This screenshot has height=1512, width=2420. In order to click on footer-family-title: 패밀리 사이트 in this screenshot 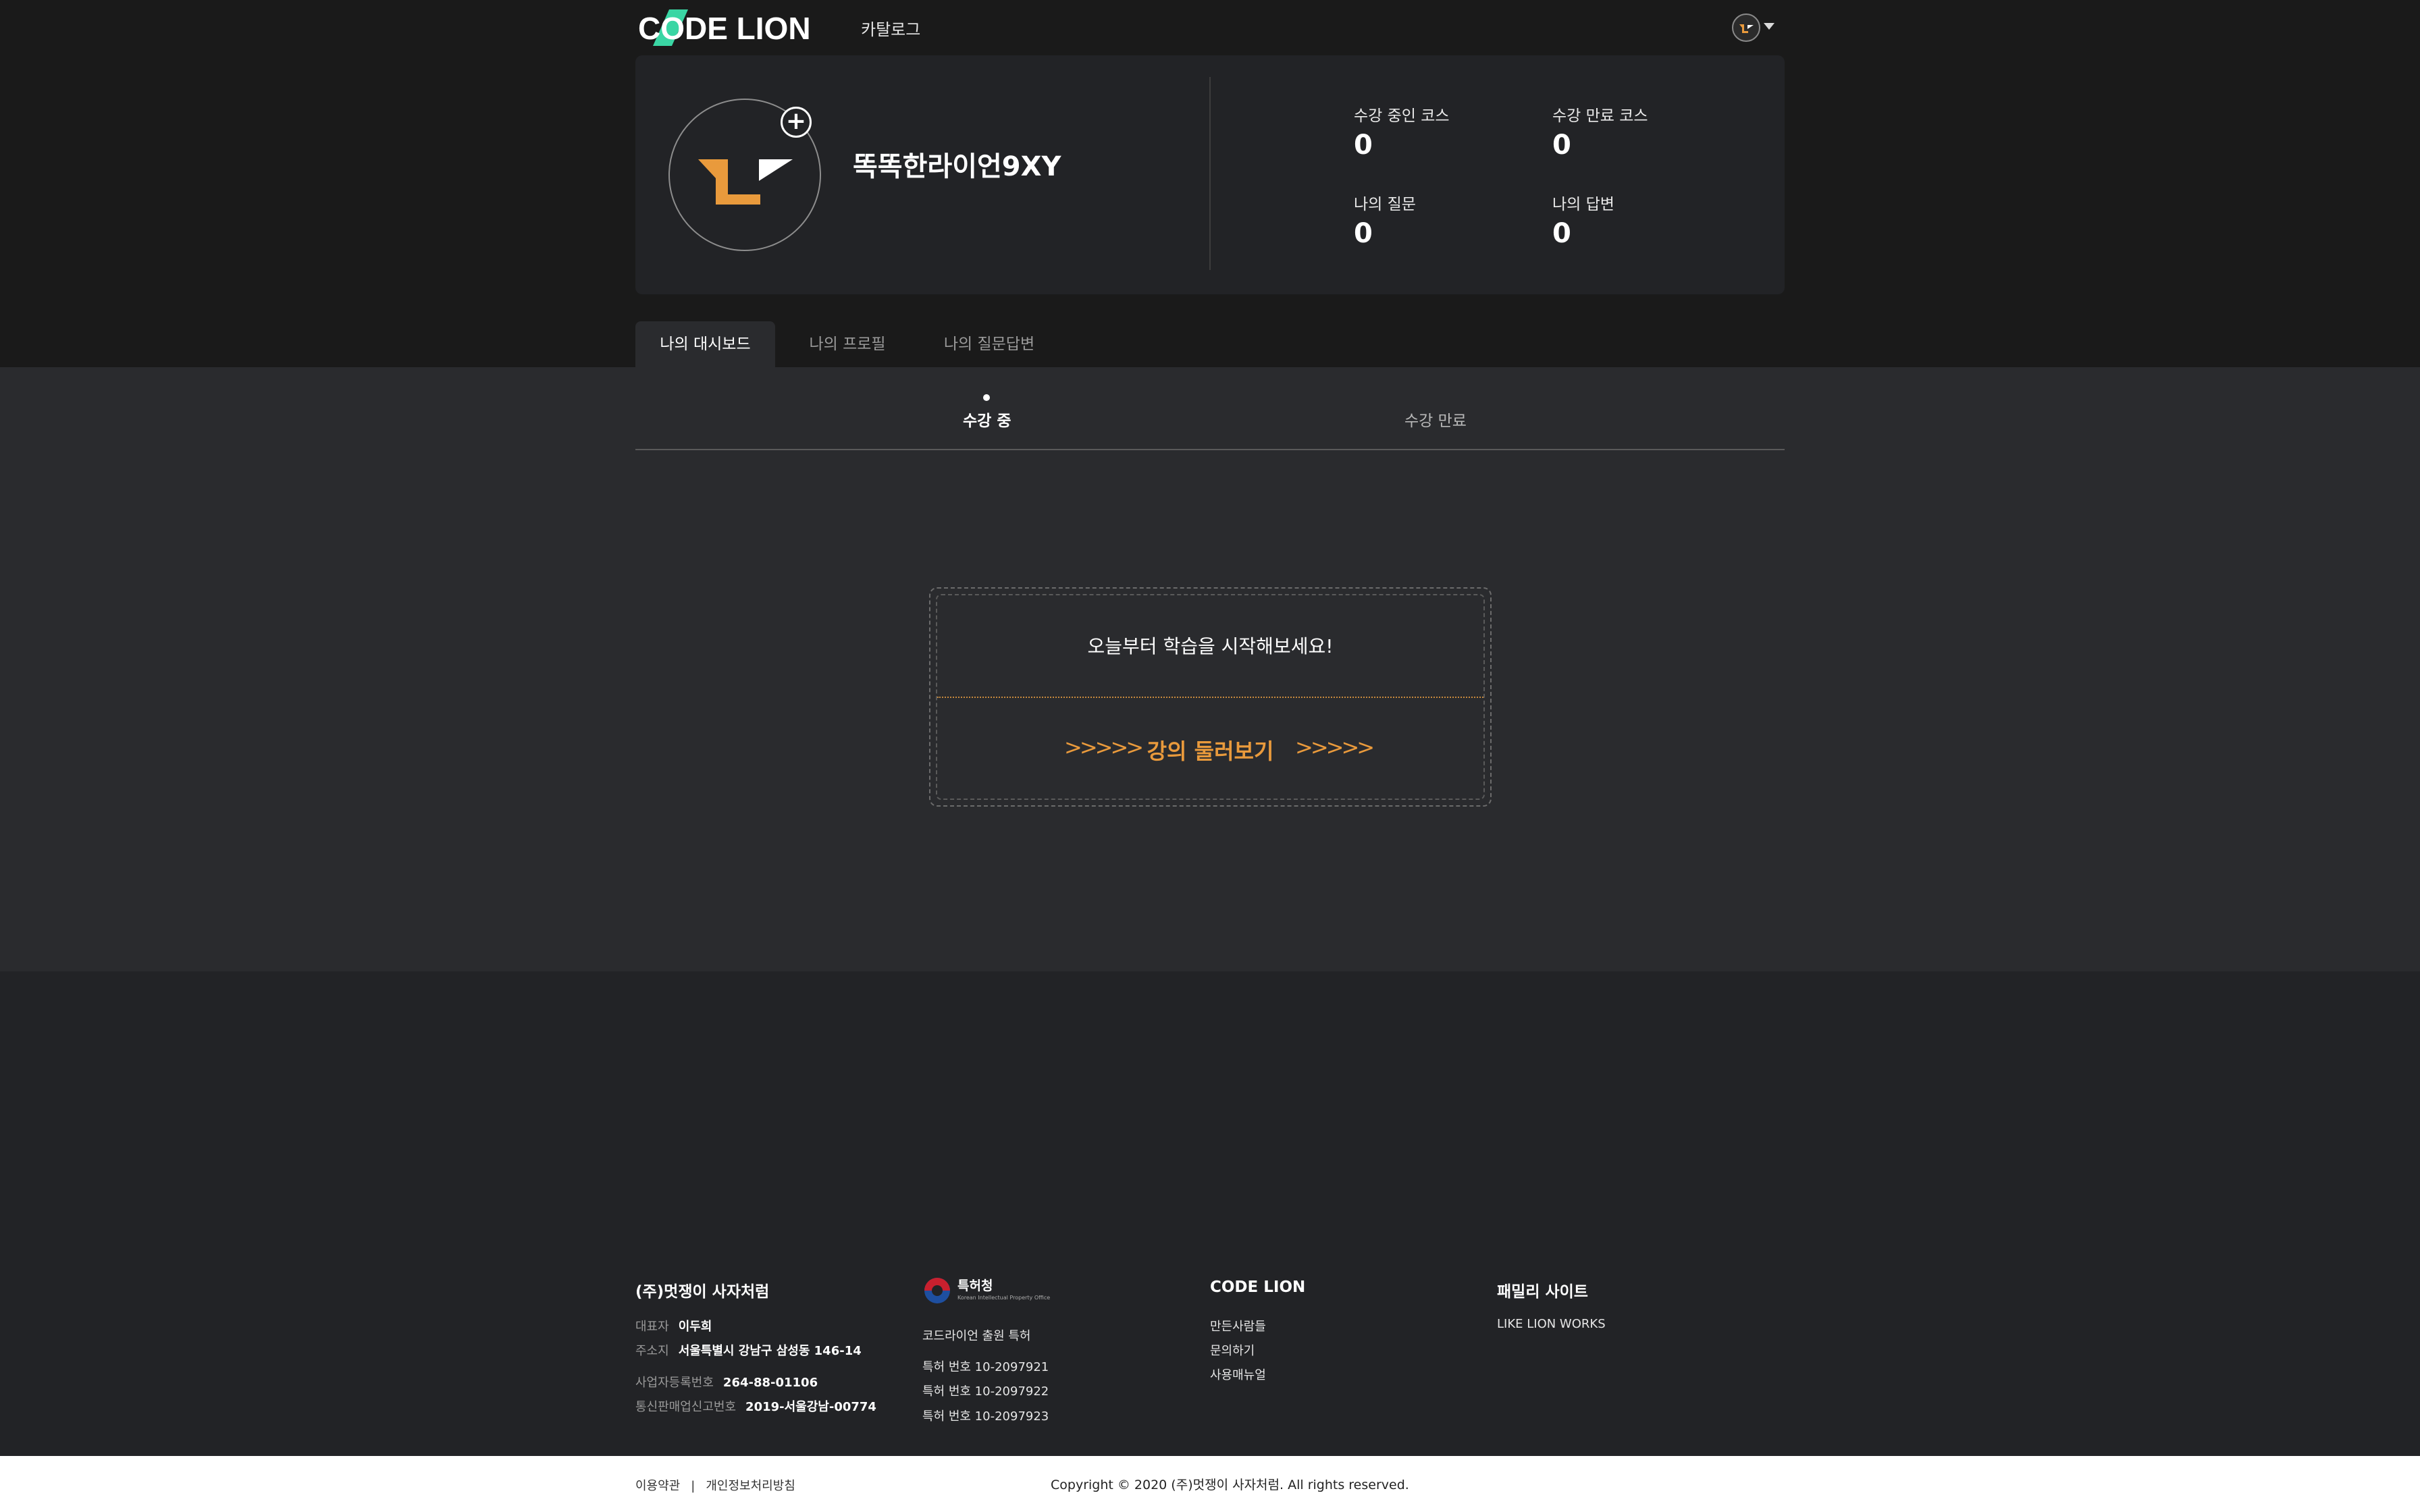, I will do `click(1542, 1292)`.